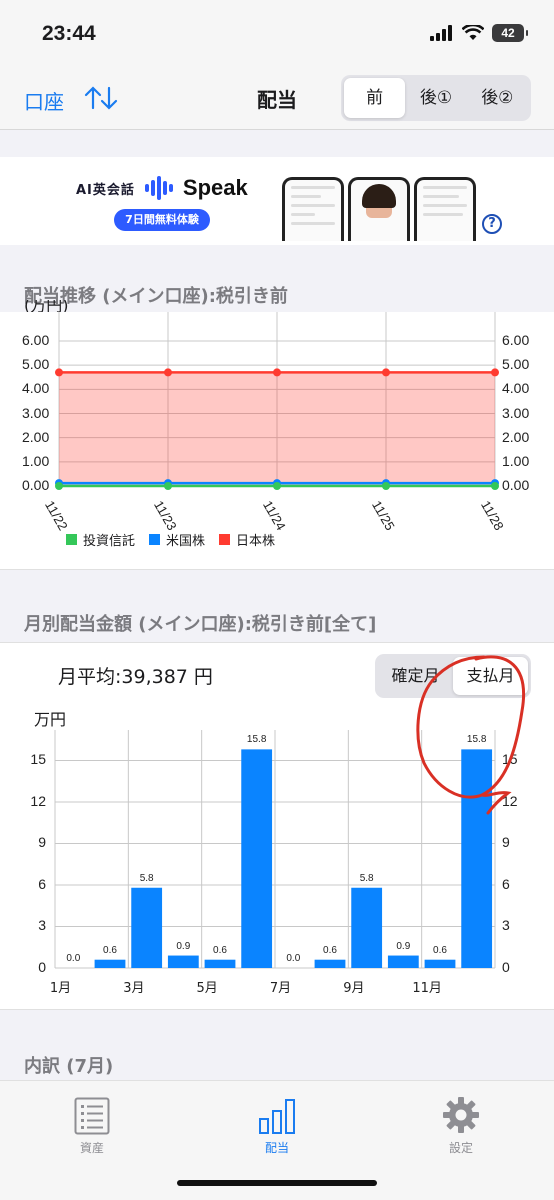 This screenshot has width=554, height=1200. I want to click on sort-button, so click(101, 100).